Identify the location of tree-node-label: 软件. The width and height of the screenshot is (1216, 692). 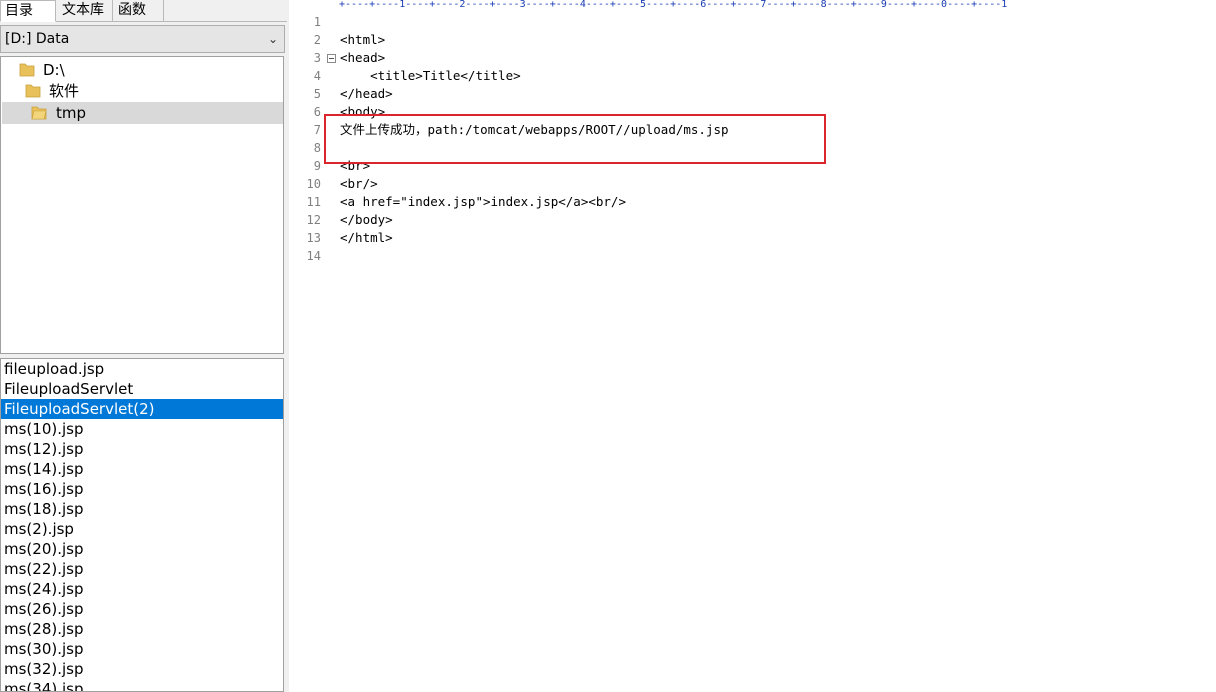
(64, 91).